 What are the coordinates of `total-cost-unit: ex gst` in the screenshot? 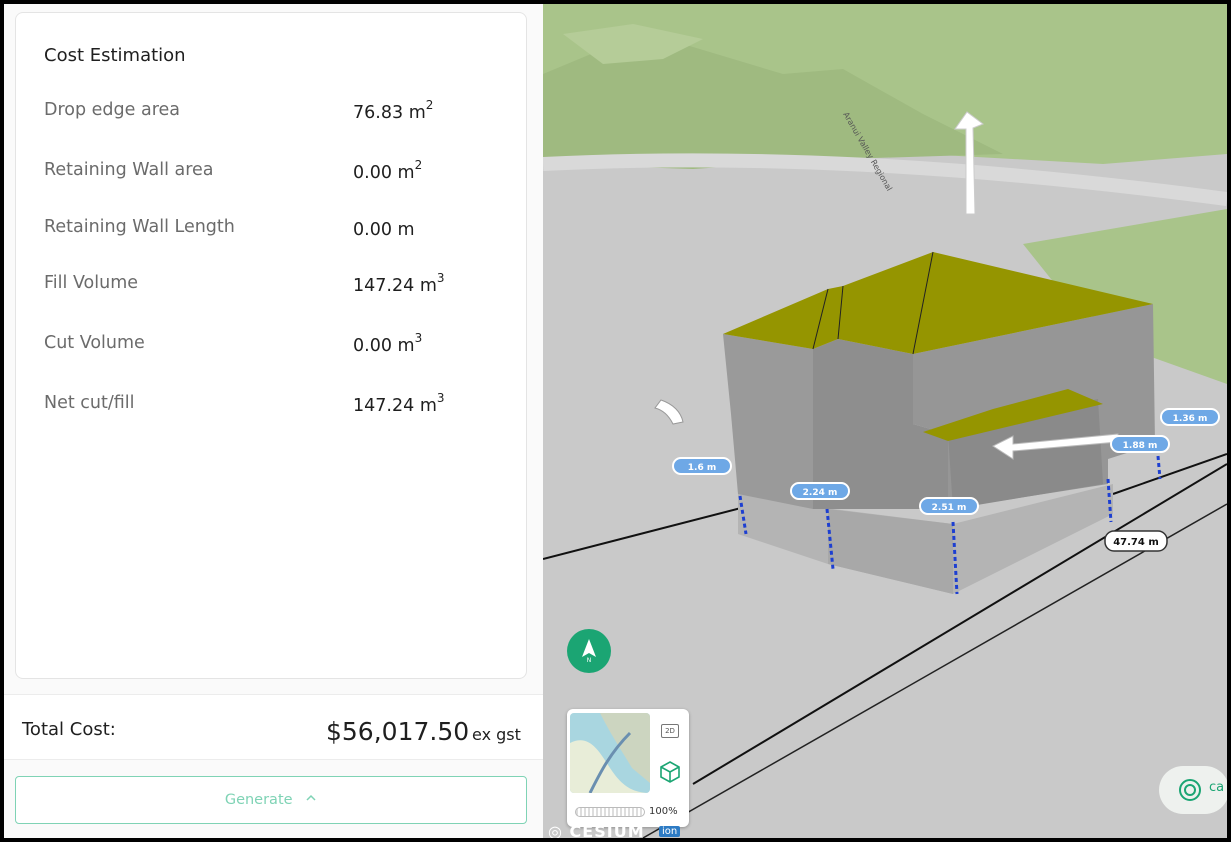 It's located at (496, 734).